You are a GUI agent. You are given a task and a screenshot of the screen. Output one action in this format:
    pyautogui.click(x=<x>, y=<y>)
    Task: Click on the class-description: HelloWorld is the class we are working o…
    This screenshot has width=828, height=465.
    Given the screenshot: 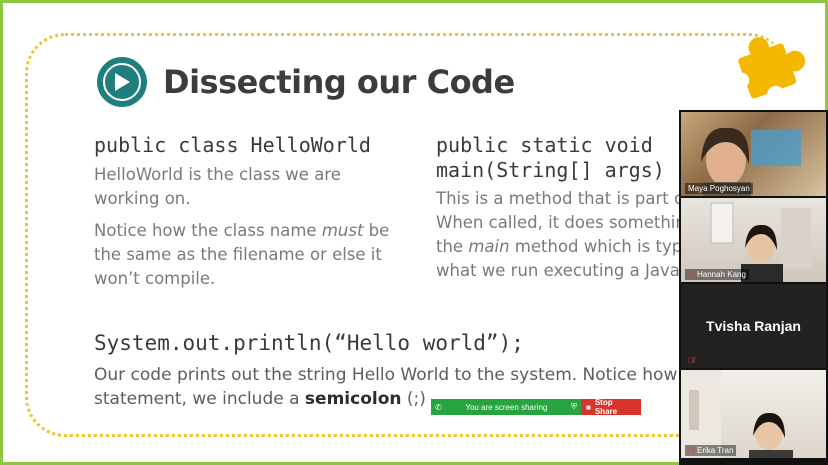 What is the action you would take?
    pyautogui.click(x=217, y=186)
    